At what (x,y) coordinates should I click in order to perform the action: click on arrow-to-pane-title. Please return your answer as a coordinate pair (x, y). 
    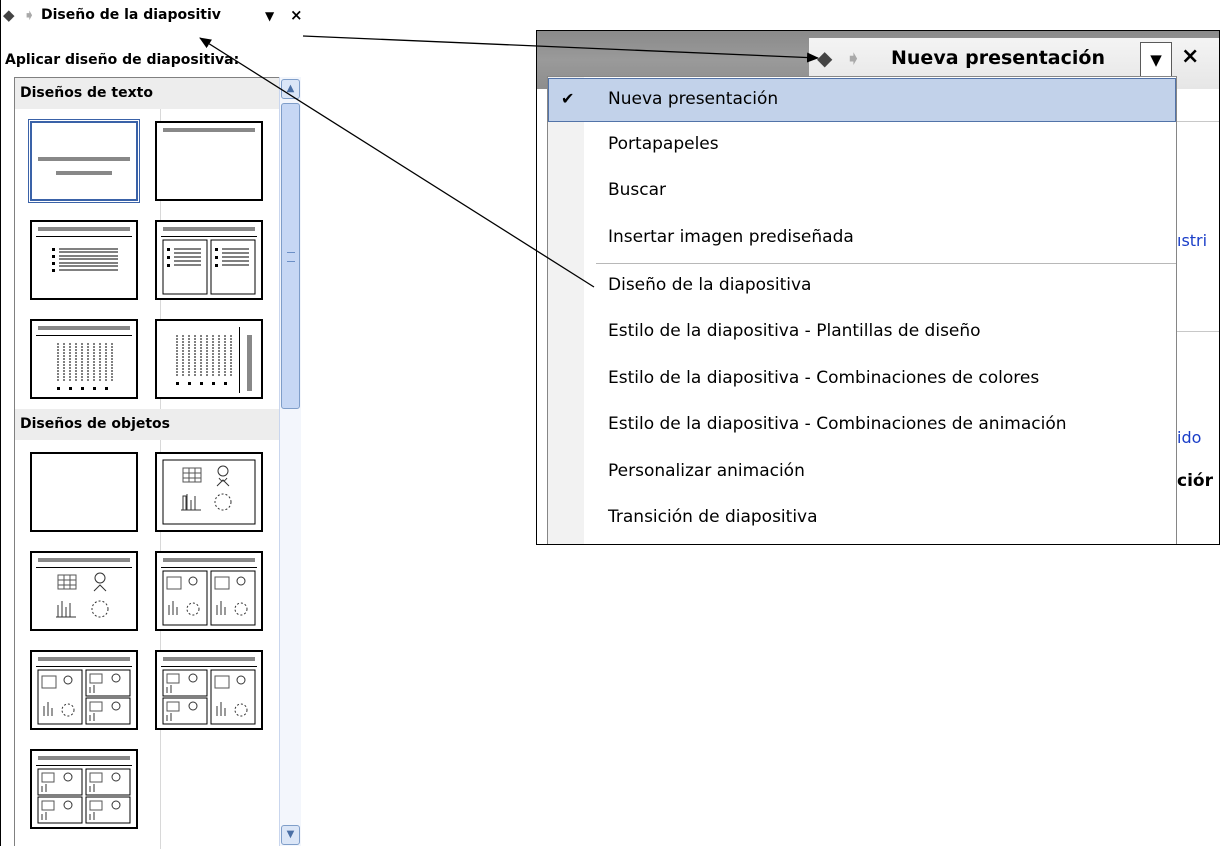
    Looking at the image, I should click on (397, 162).